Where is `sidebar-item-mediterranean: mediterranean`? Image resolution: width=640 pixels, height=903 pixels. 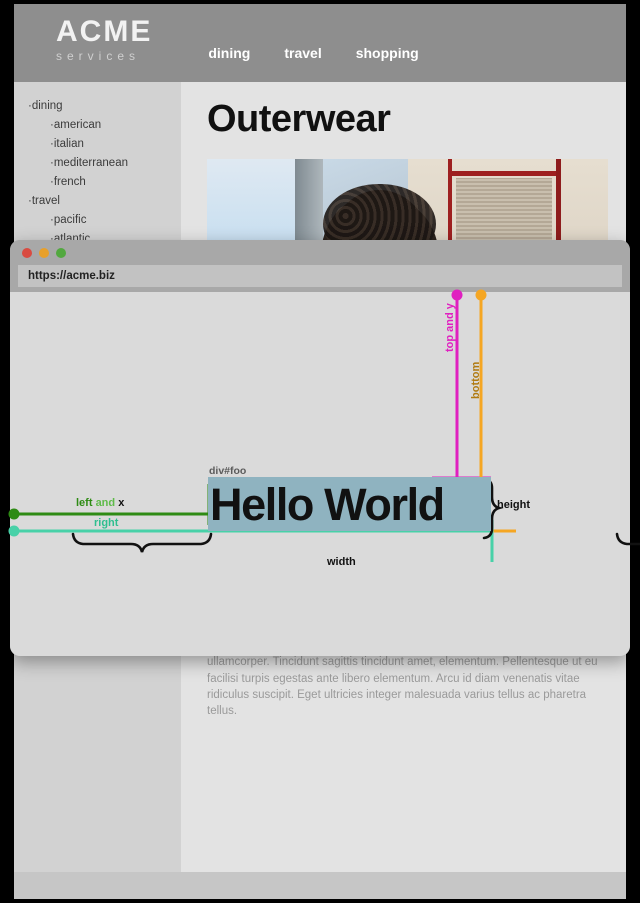 sidebar-item-mediterranean: mediterranean is located at coordinates (97, 162).